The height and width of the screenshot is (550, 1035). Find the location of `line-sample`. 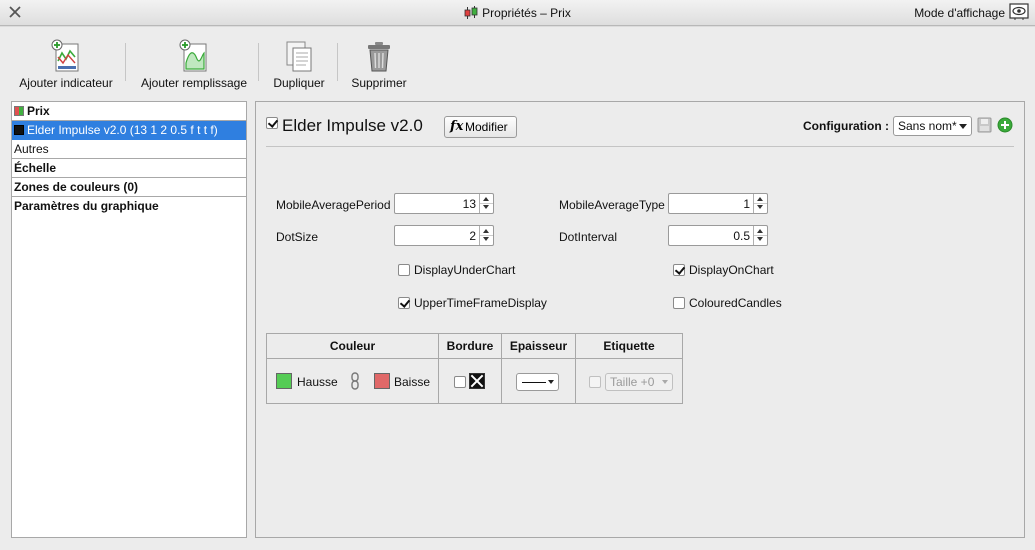

line-sample is located at coordinates (534, 382).